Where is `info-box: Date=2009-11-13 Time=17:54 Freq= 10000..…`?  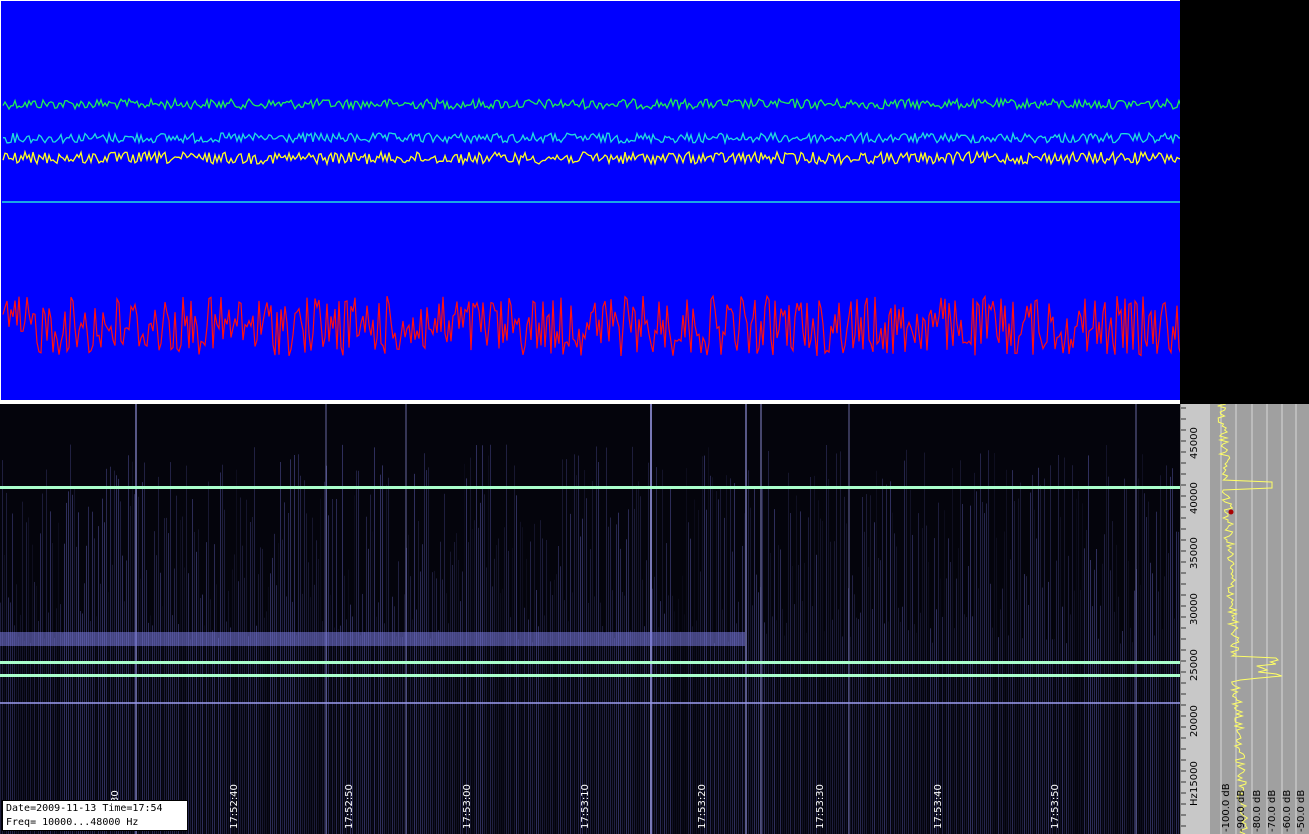
info-box: Date=2009-11-13 Time=17:54 Freq= 10000..… is located at coordinates (95, 815).